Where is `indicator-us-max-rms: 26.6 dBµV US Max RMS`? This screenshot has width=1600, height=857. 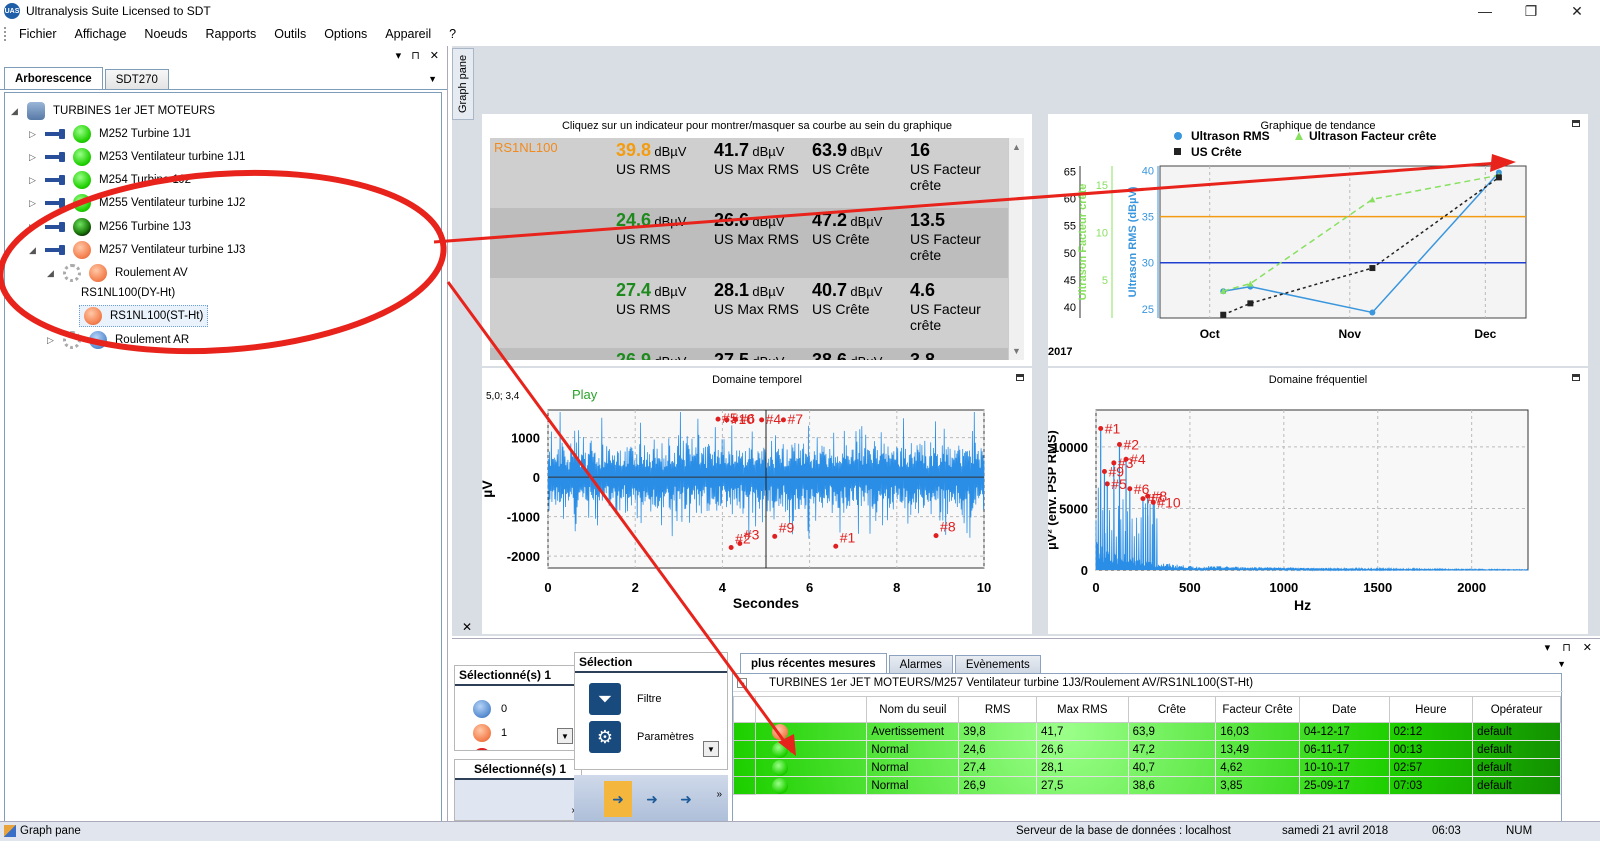 indicator-us-max-rms: 26.6 dBµV US Max RMS is located at coordinates (756, 228).